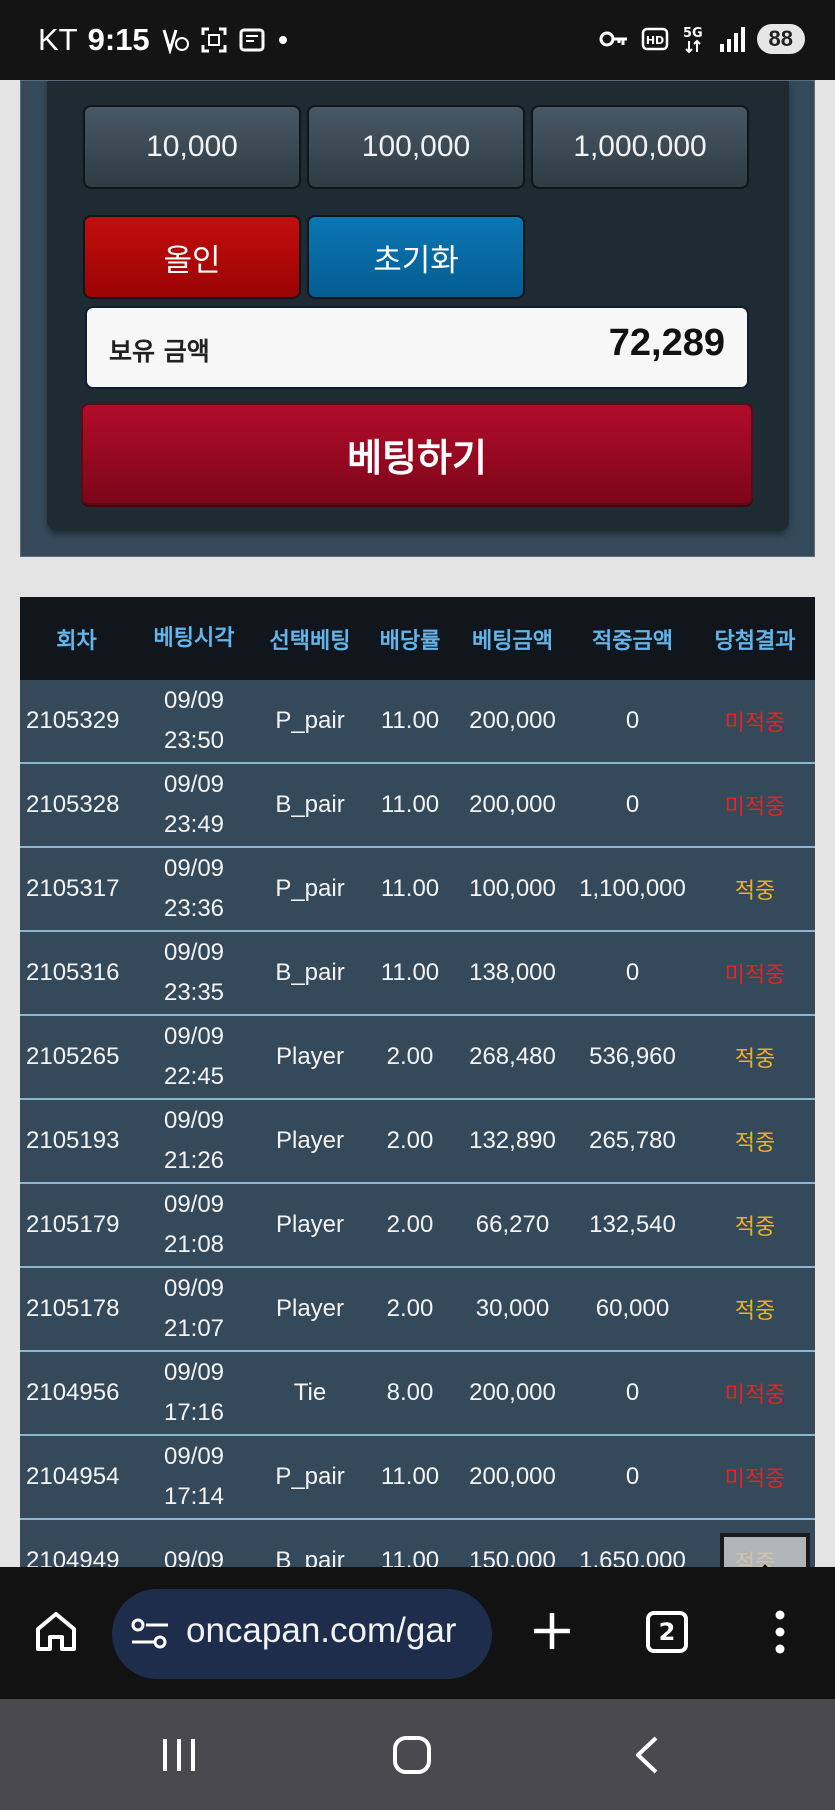  What do you see at coordinates (73, 1557) in the screenshot?
I see `cell-round: 2104949` at bounding box center [73, 1557].